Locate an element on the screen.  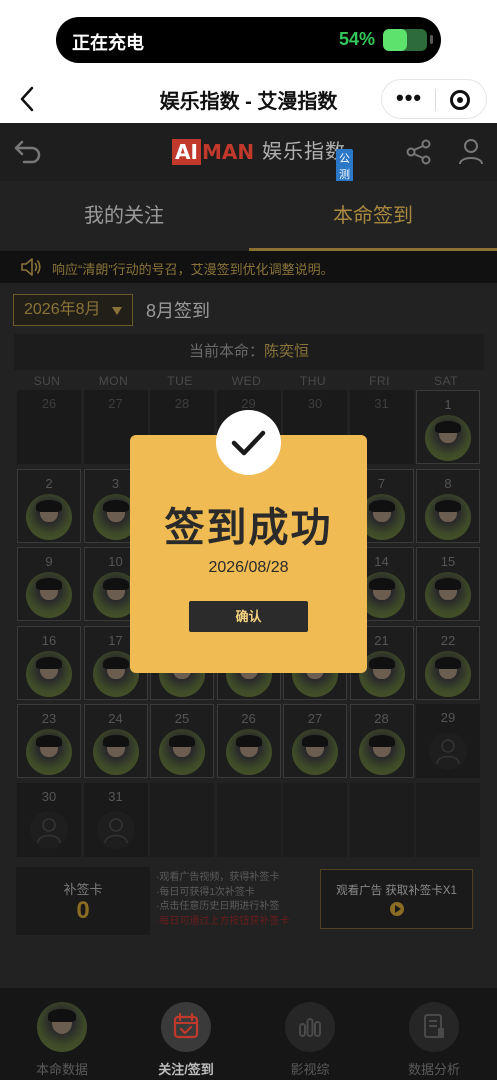
day-number: 22 is located at coordinates (448, 640).